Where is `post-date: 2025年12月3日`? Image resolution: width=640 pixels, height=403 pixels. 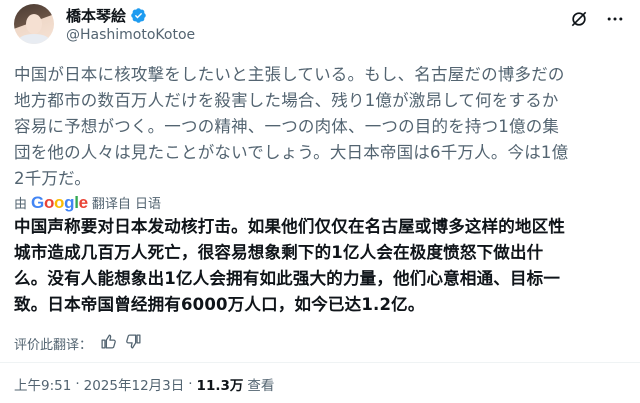 post-date: 2025年12月3日 is located at coordinates (134, 384).